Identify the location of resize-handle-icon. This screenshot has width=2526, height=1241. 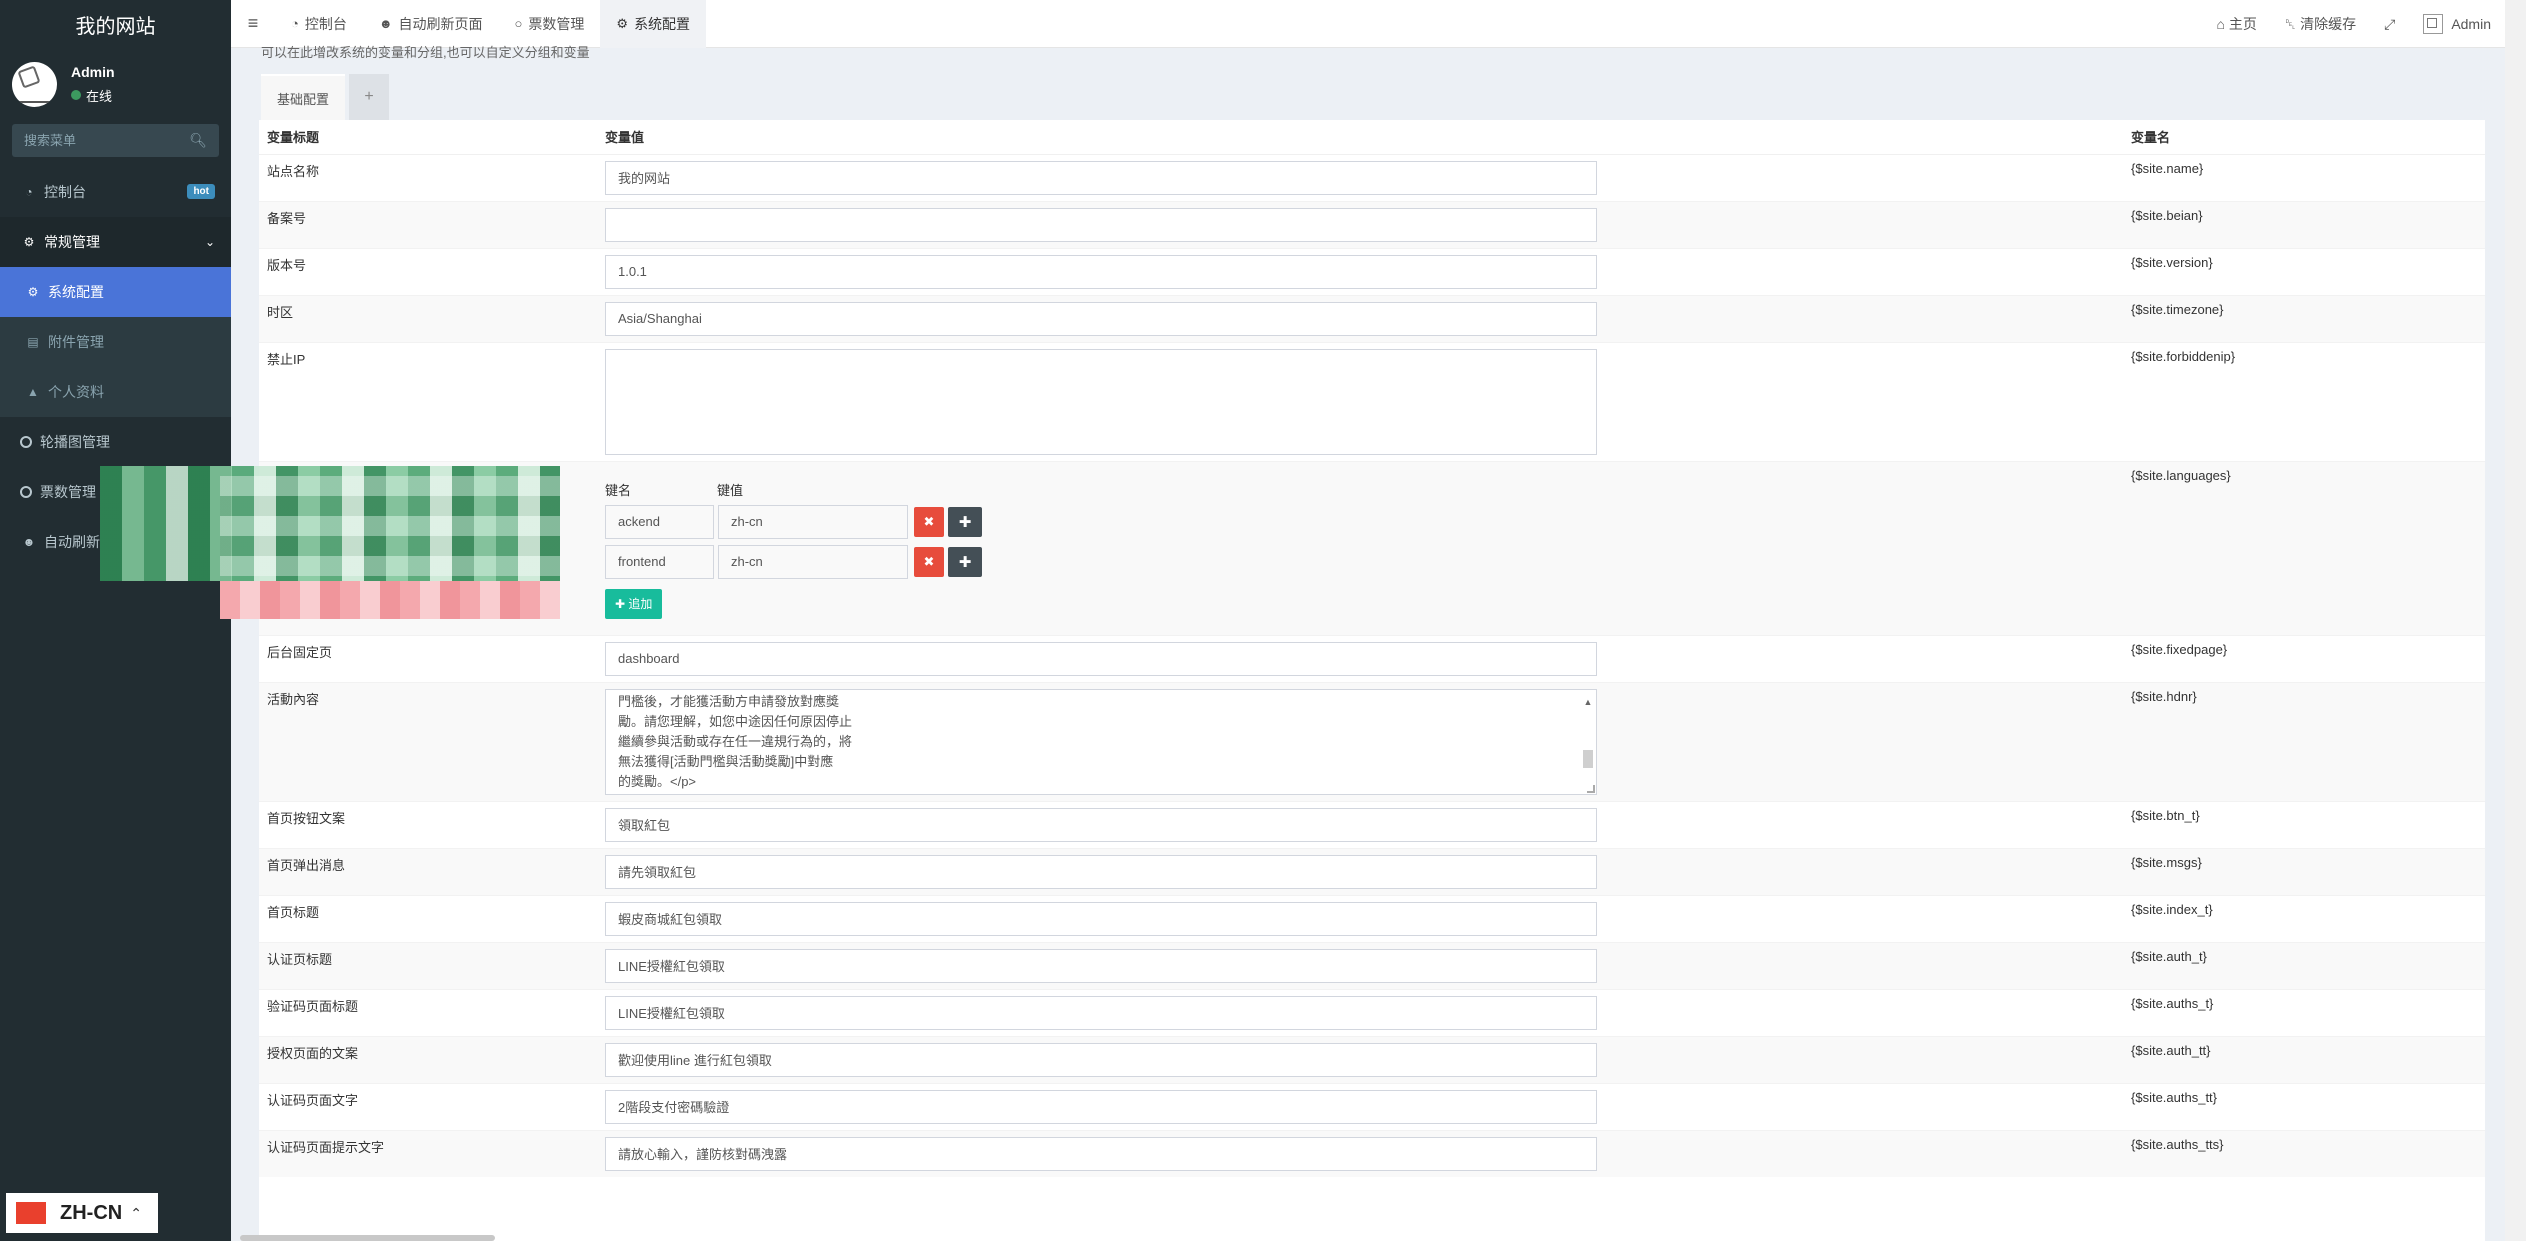
(1591, 788).